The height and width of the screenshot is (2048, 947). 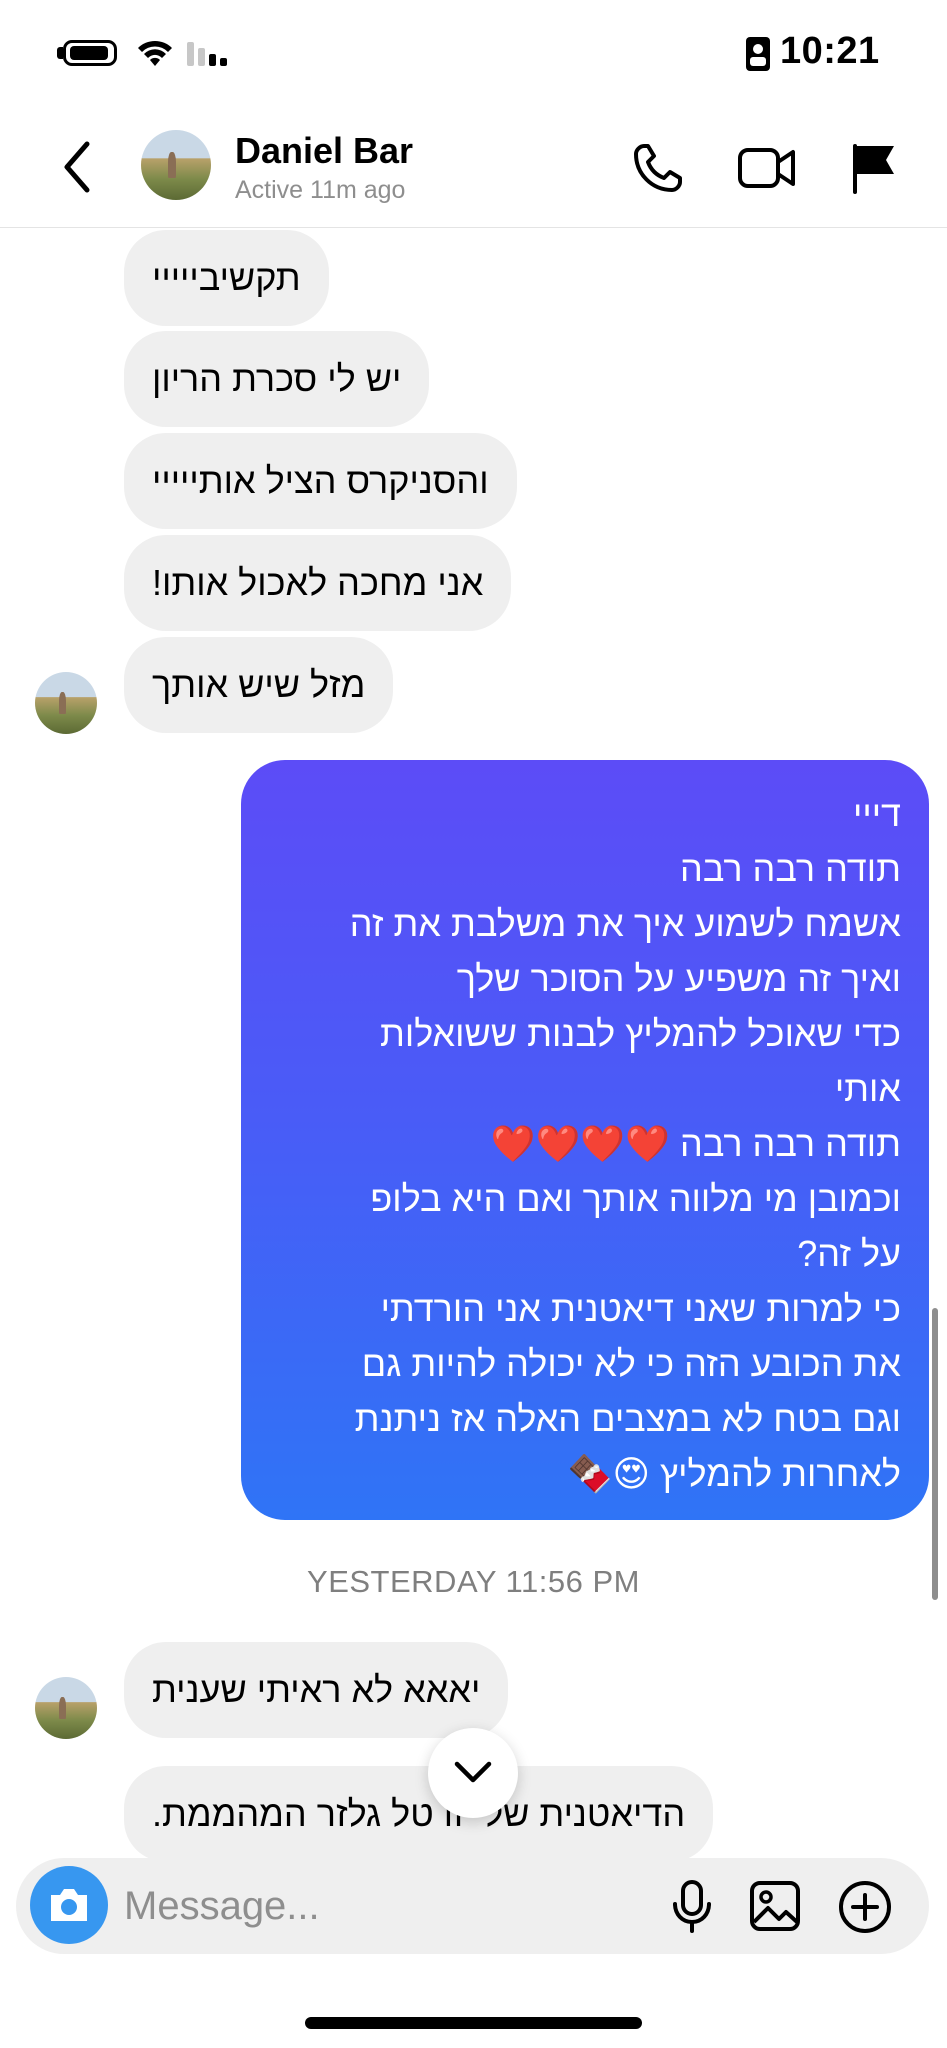 I want to click on contact-name: Daniel Bar, so click(x=324, y=151).